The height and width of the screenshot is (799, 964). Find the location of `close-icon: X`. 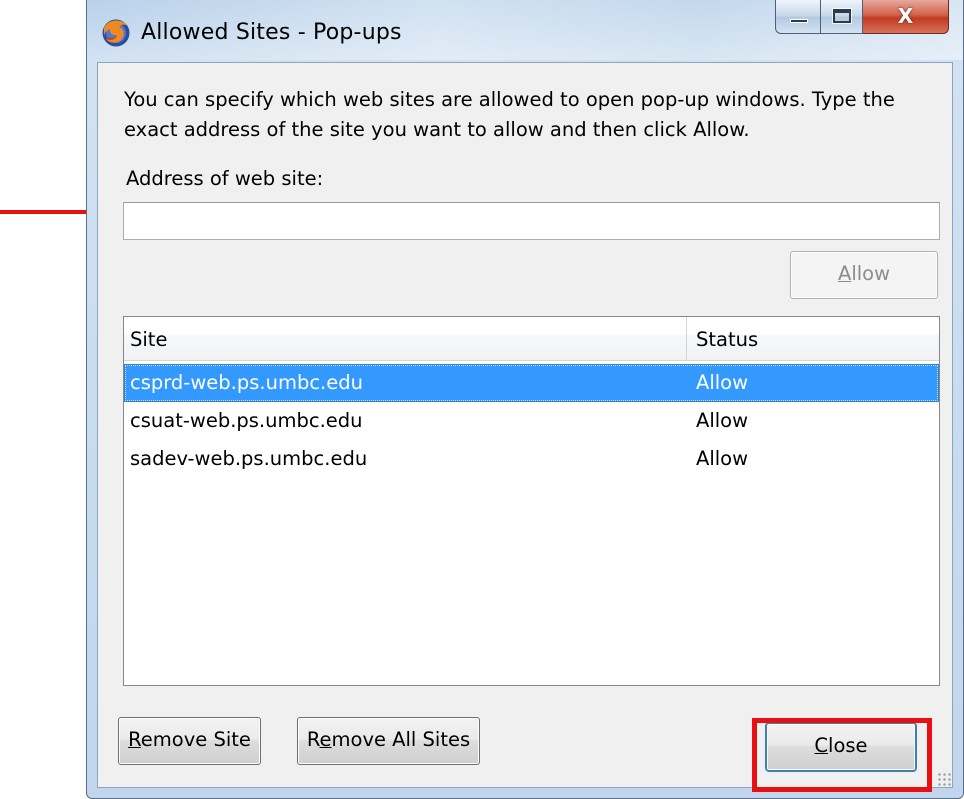

close-icon: X is located at coordinates (905, 16).